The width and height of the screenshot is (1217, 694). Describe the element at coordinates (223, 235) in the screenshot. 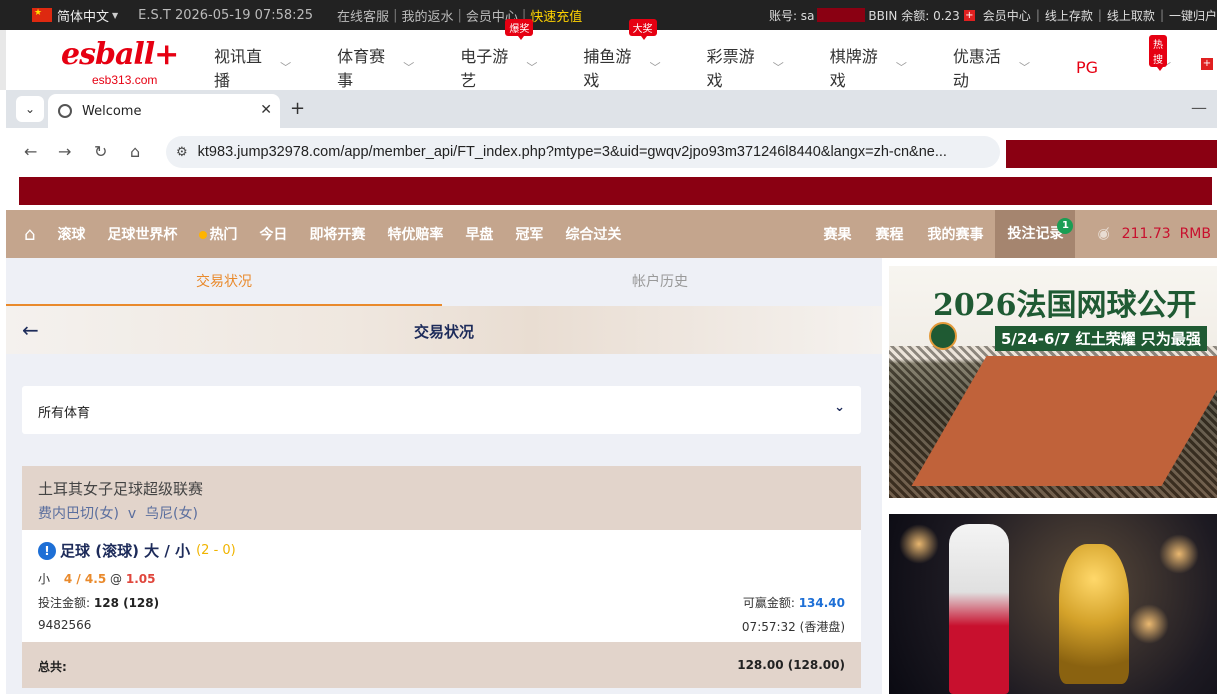

I see `sports-nav-hot-label: 热门` at that location.